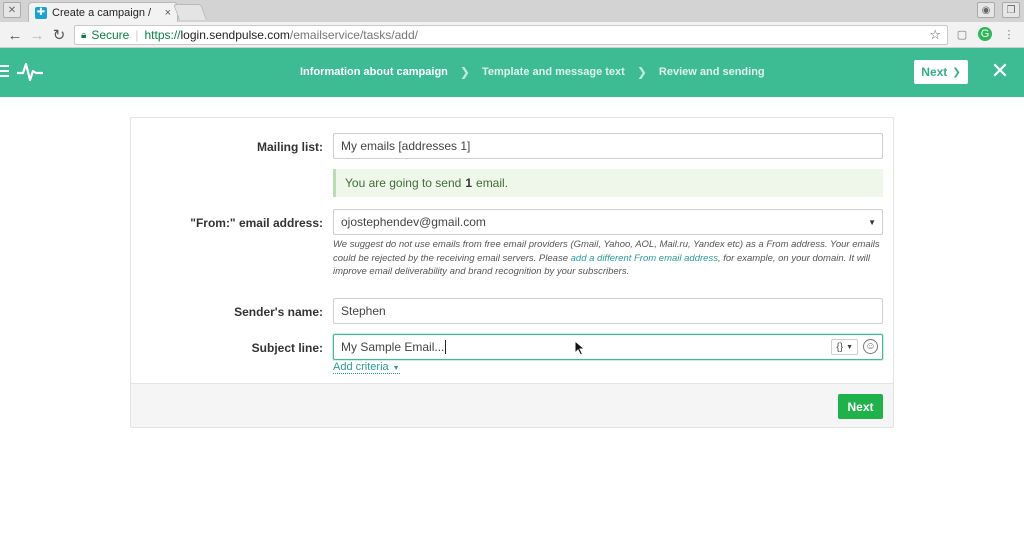 The width and height of the screenshot is (1024, 553). I want to click on alert-count: 1, so click(469, 183).